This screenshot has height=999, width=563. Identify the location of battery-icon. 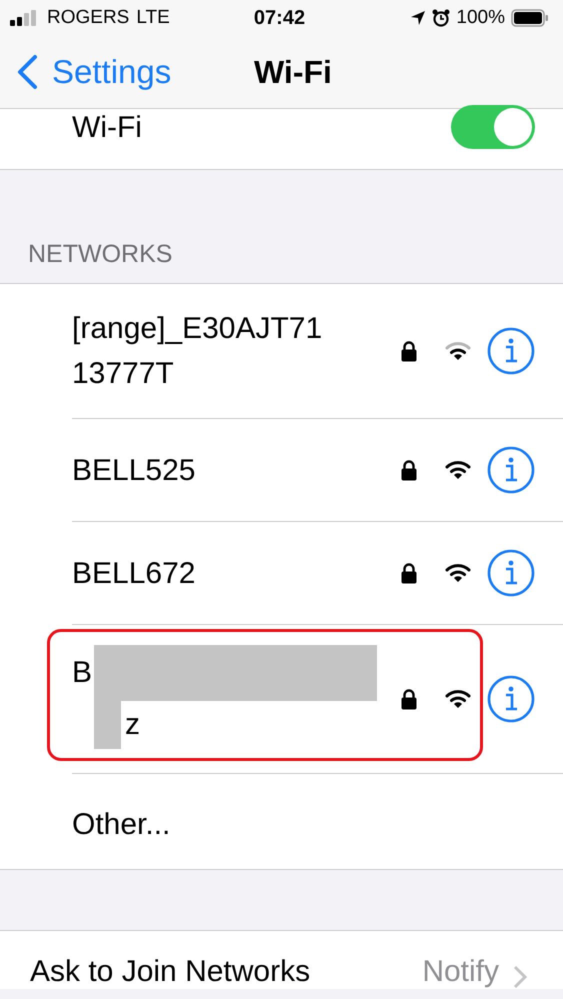
(530, 18).